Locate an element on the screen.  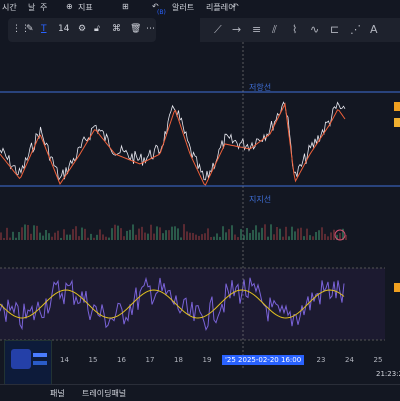
pattern-icon: ⌇ is located at coordinates (294, 29).